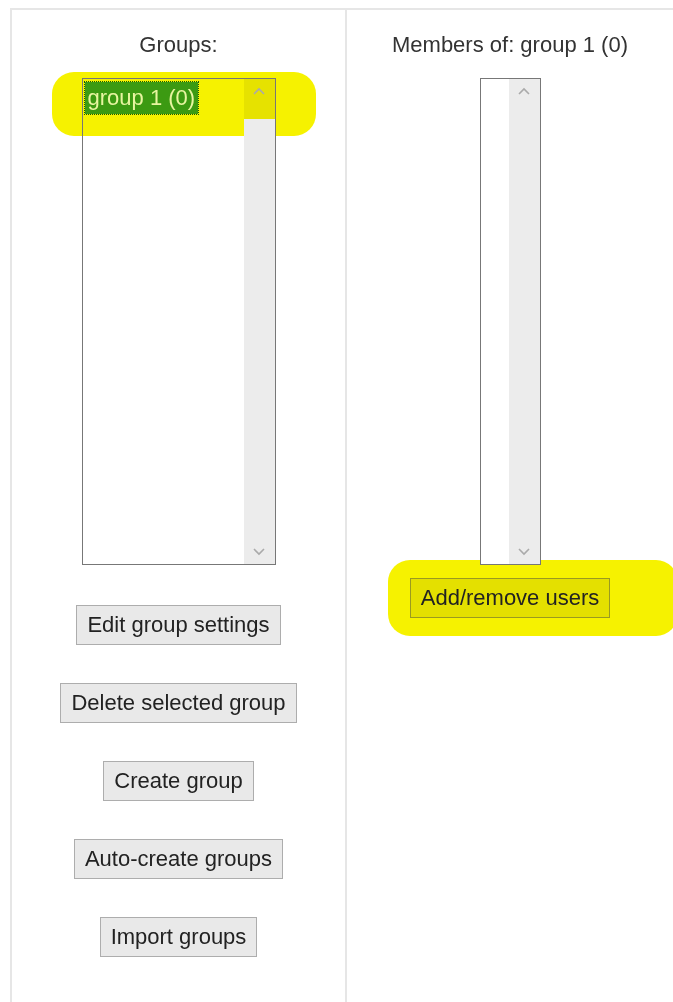 Image resolution: width=673 pixels, height=1002 pixels. Describe the element at coordinates (510, 598) in the screenshot. I see `action-button: Add/remove users` at that location.